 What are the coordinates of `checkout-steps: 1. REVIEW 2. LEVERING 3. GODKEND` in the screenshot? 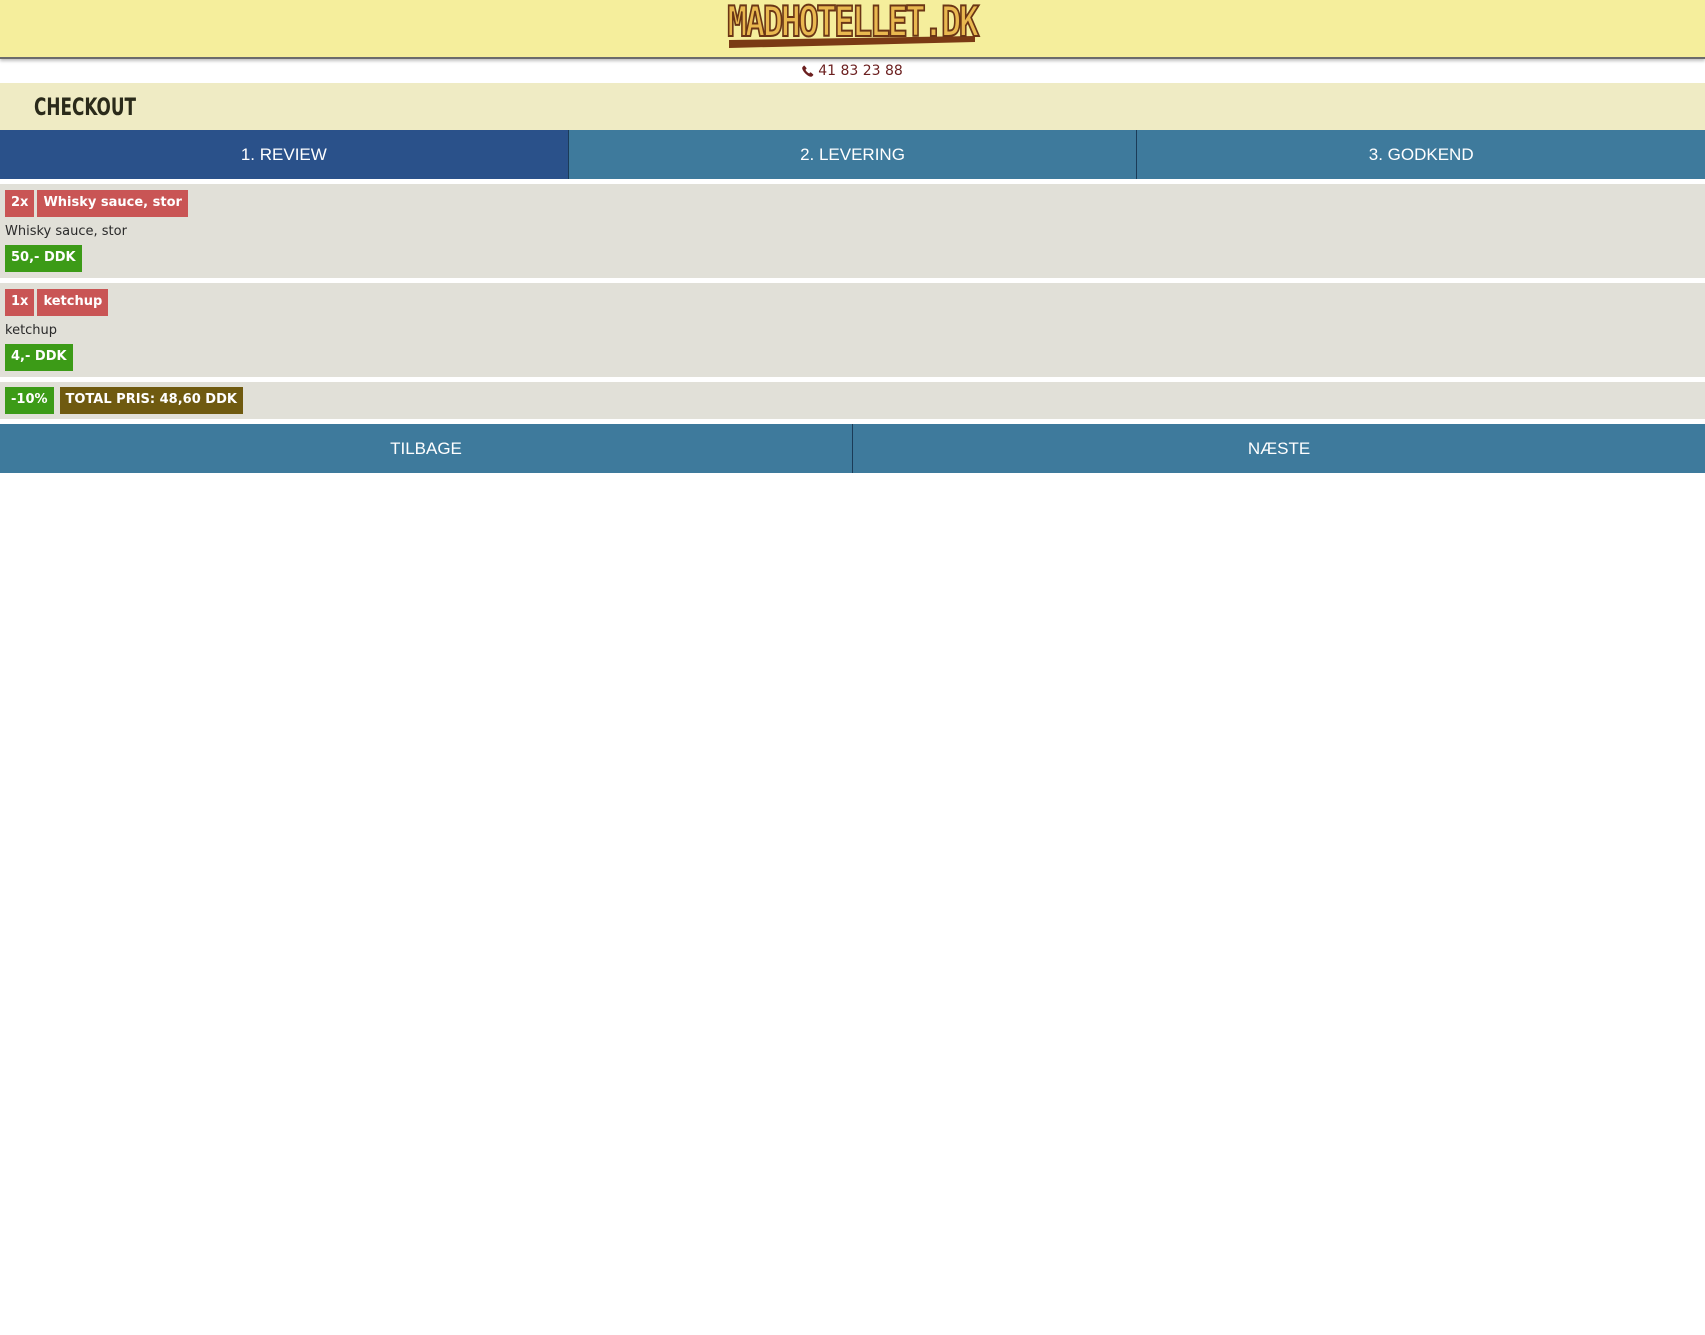 It's located at (852, 154).